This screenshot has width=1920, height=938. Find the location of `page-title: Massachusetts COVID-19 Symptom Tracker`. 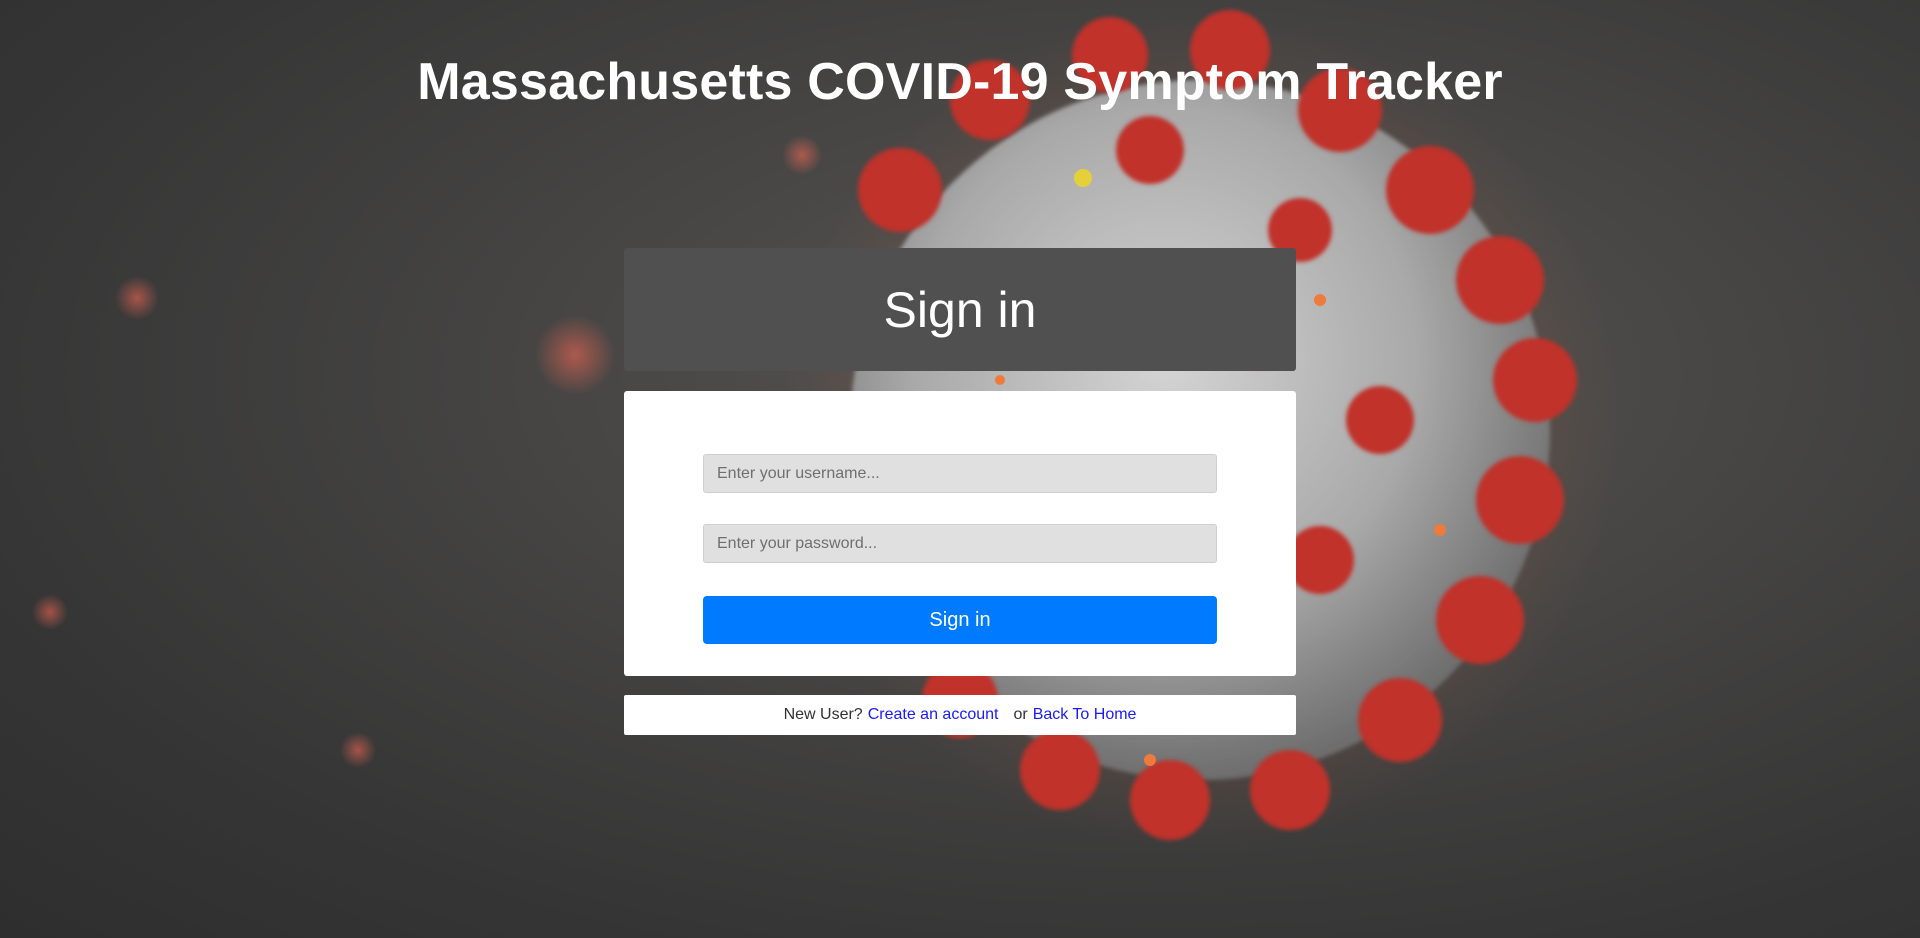

page-title: Massachusetts COVID-19 Symptom Tracker is located at coordinates (960, 82).